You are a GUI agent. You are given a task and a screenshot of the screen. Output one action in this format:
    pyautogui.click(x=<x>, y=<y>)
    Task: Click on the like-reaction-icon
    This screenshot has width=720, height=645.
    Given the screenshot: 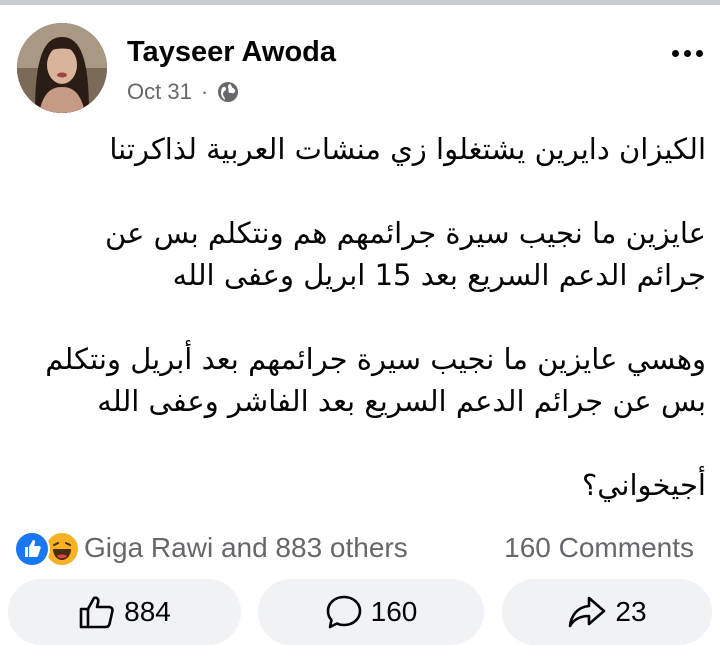 What is the action you would take?
    pyautogui.click(x=32, y=549)
    